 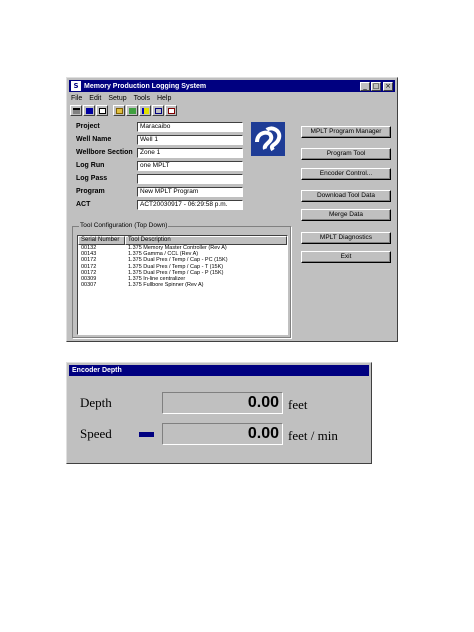 What do you see at coordinates (219, 370) in the screenshot?
I see `encoder-title-bar: Encoder Depth` at bounding box center [219, 370].